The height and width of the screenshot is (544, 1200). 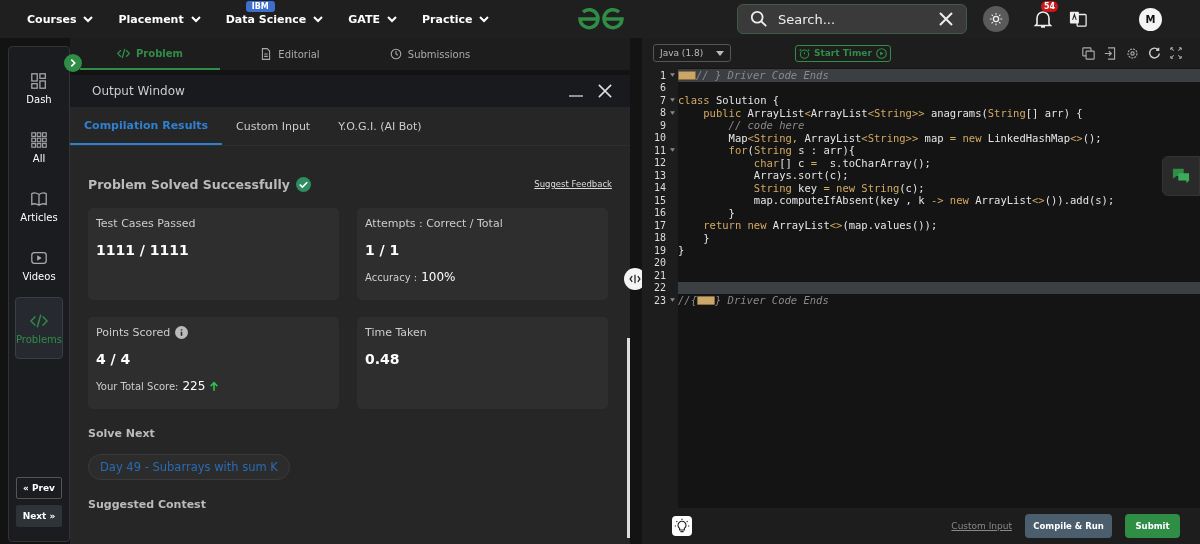 I want to click on output-tab: Y.O.G.I. (AI Bot), so click(x=380, y=126).